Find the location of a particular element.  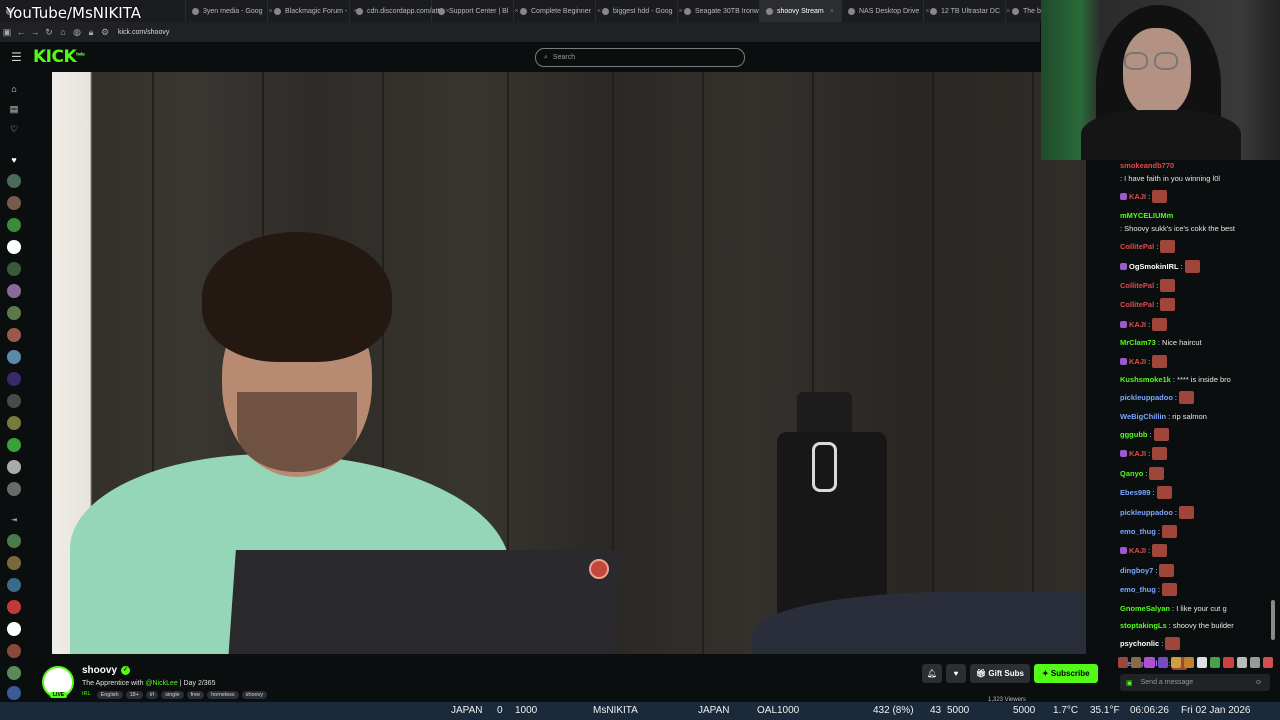

site-settings-icon: ⚙ is located at coordinates (105, 32).